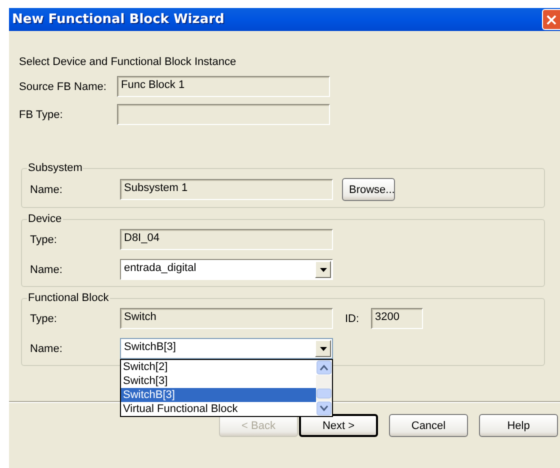  Describe the element at coordinates (324, 388) in the screenshot. I see `scrollbar` at that location.